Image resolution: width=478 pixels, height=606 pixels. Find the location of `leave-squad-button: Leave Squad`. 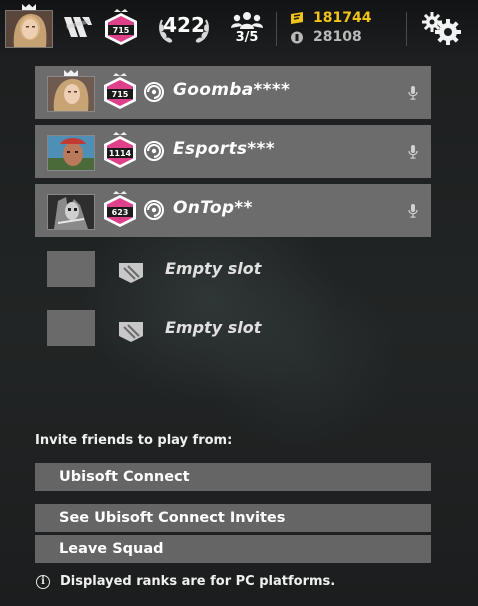

leave-squad-button: Leave Squad is located at coordinates (233, 549).